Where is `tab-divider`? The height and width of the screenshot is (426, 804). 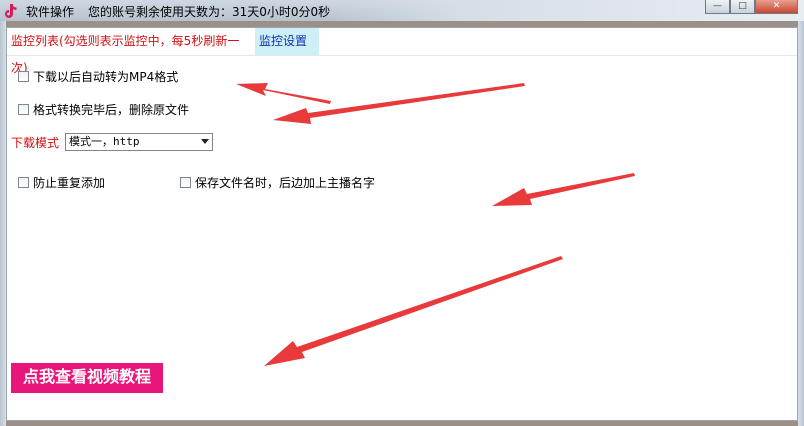 tab-divider is located at coordinates (402, 55).